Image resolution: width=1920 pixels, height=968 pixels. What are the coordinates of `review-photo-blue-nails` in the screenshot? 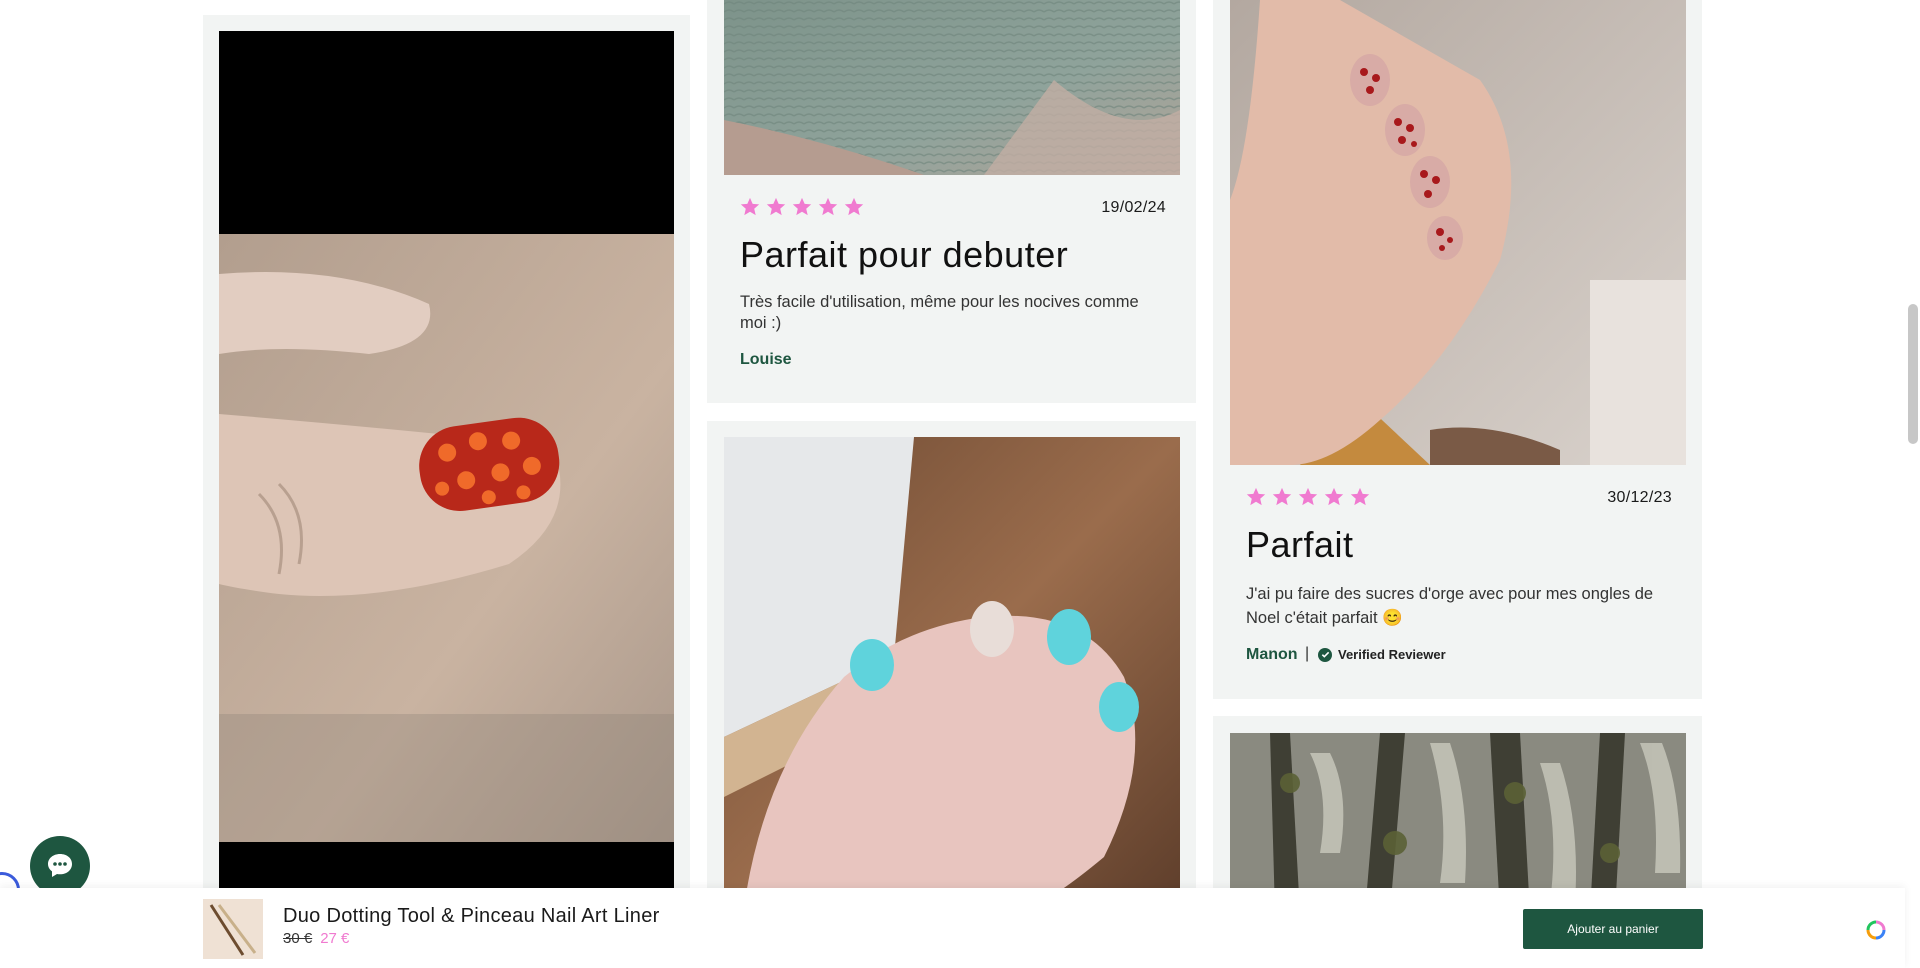 It's located at (952, 672).